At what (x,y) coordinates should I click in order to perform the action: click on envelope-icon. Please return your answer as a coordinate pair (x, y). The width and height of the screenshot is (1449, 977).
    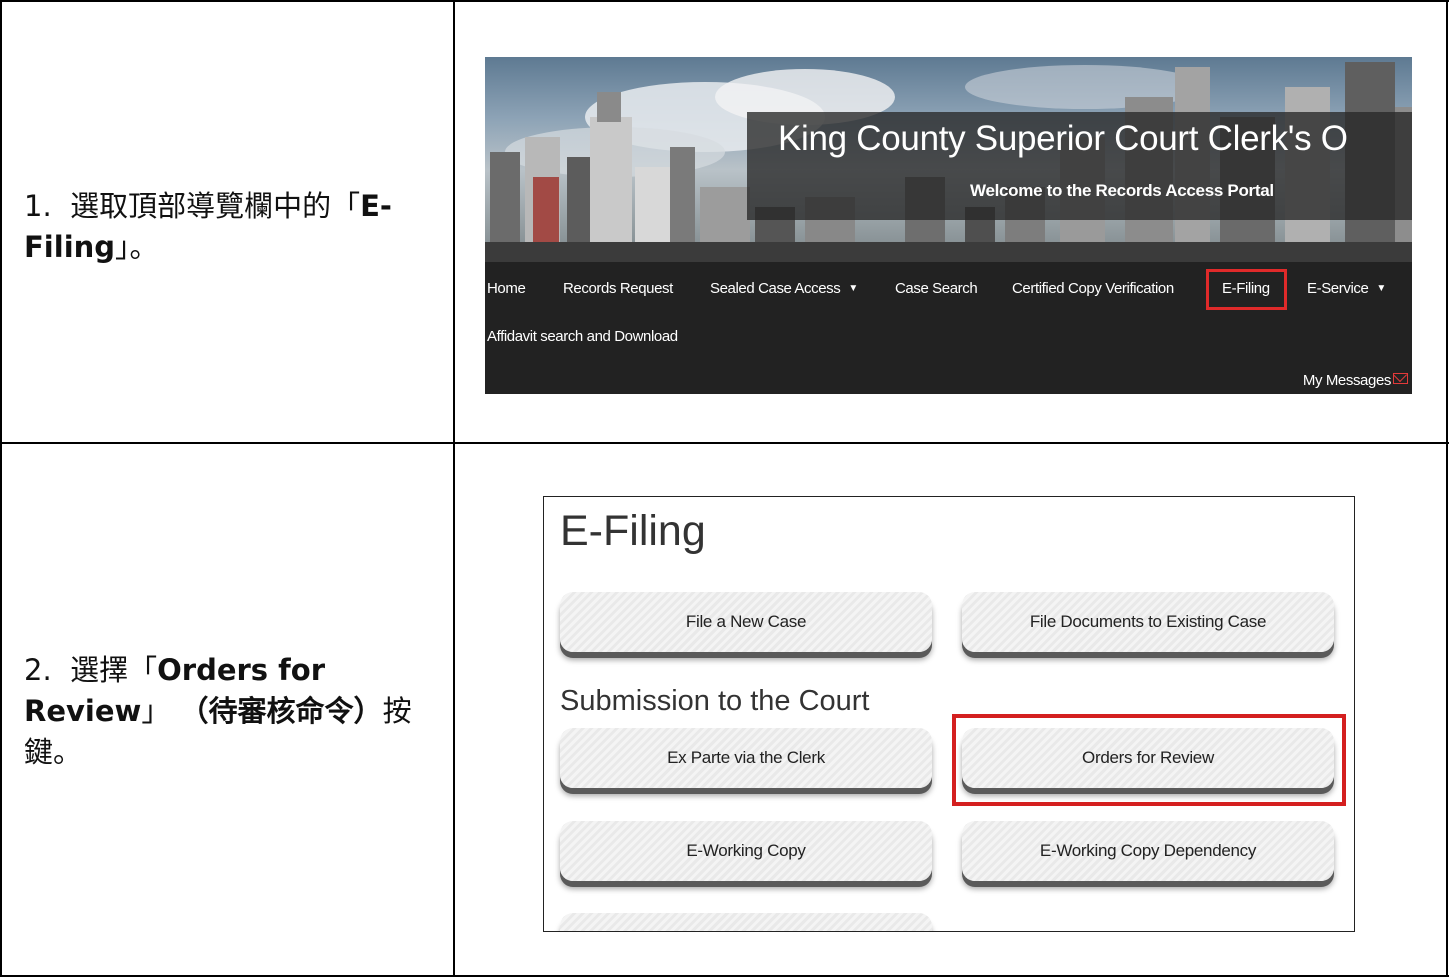
    Looking at the image, I should click on (1400, 378).